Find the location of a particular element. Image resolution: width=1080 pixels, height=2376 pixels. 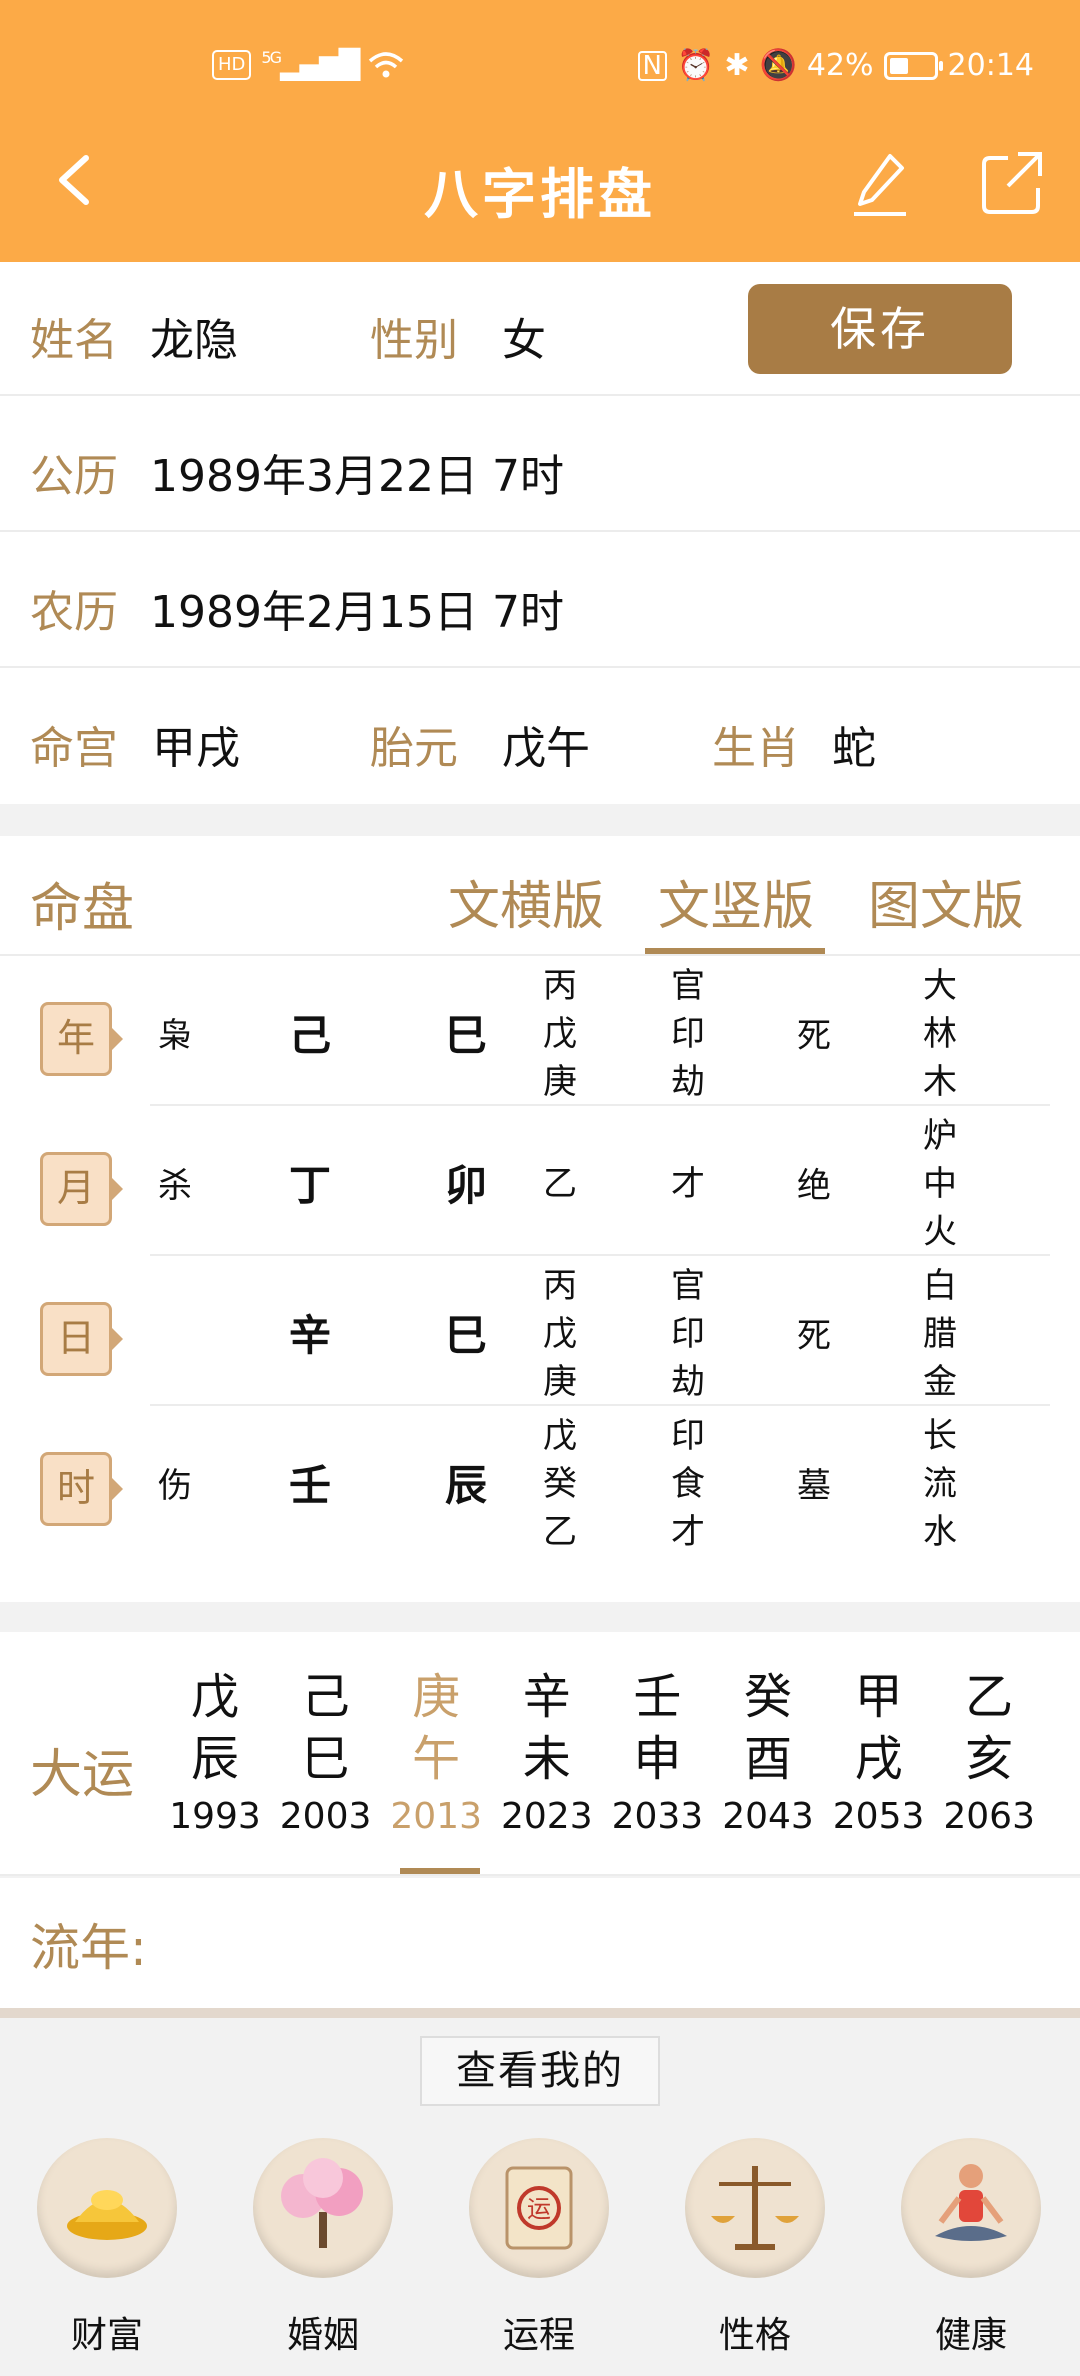

dayun-gan: 戊 is located at coordinates (214, 1697).